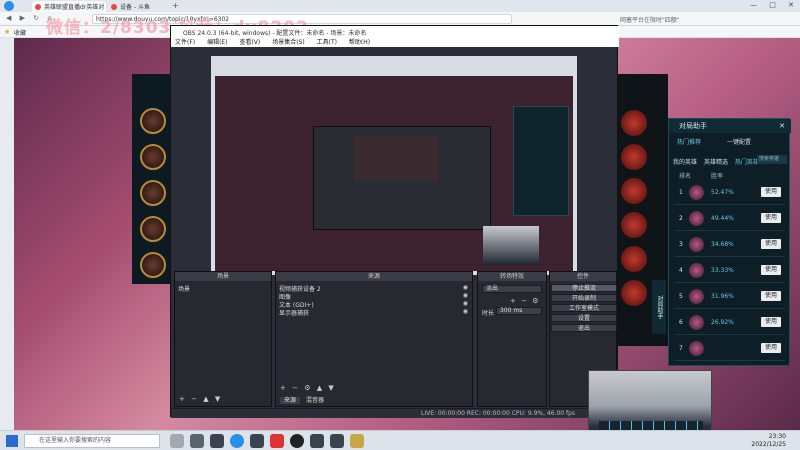 This screenshot has width=800, height=450. What do you see at coordinates (9, 6) in the screenshot?
I see `browser-logo-icon` at bounding box center [9, 6].